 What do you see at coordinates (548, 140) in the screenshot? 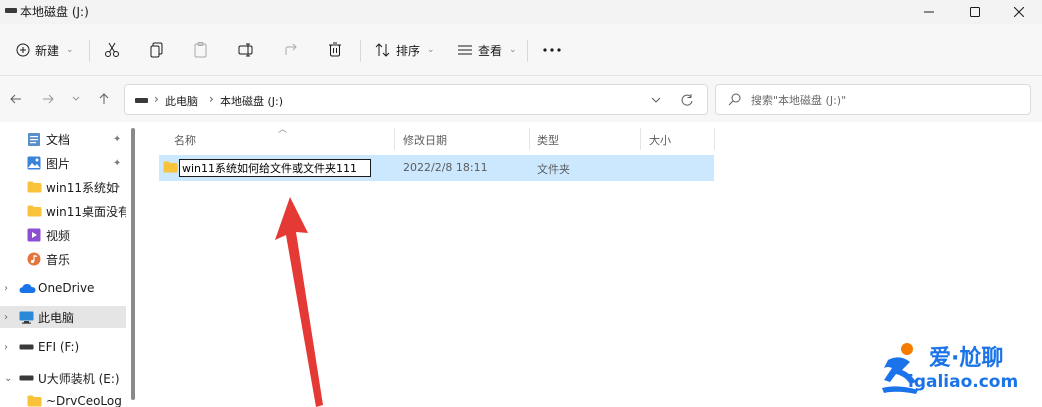
I see `column-header-type: 类型` at bounding box center [548, 140].